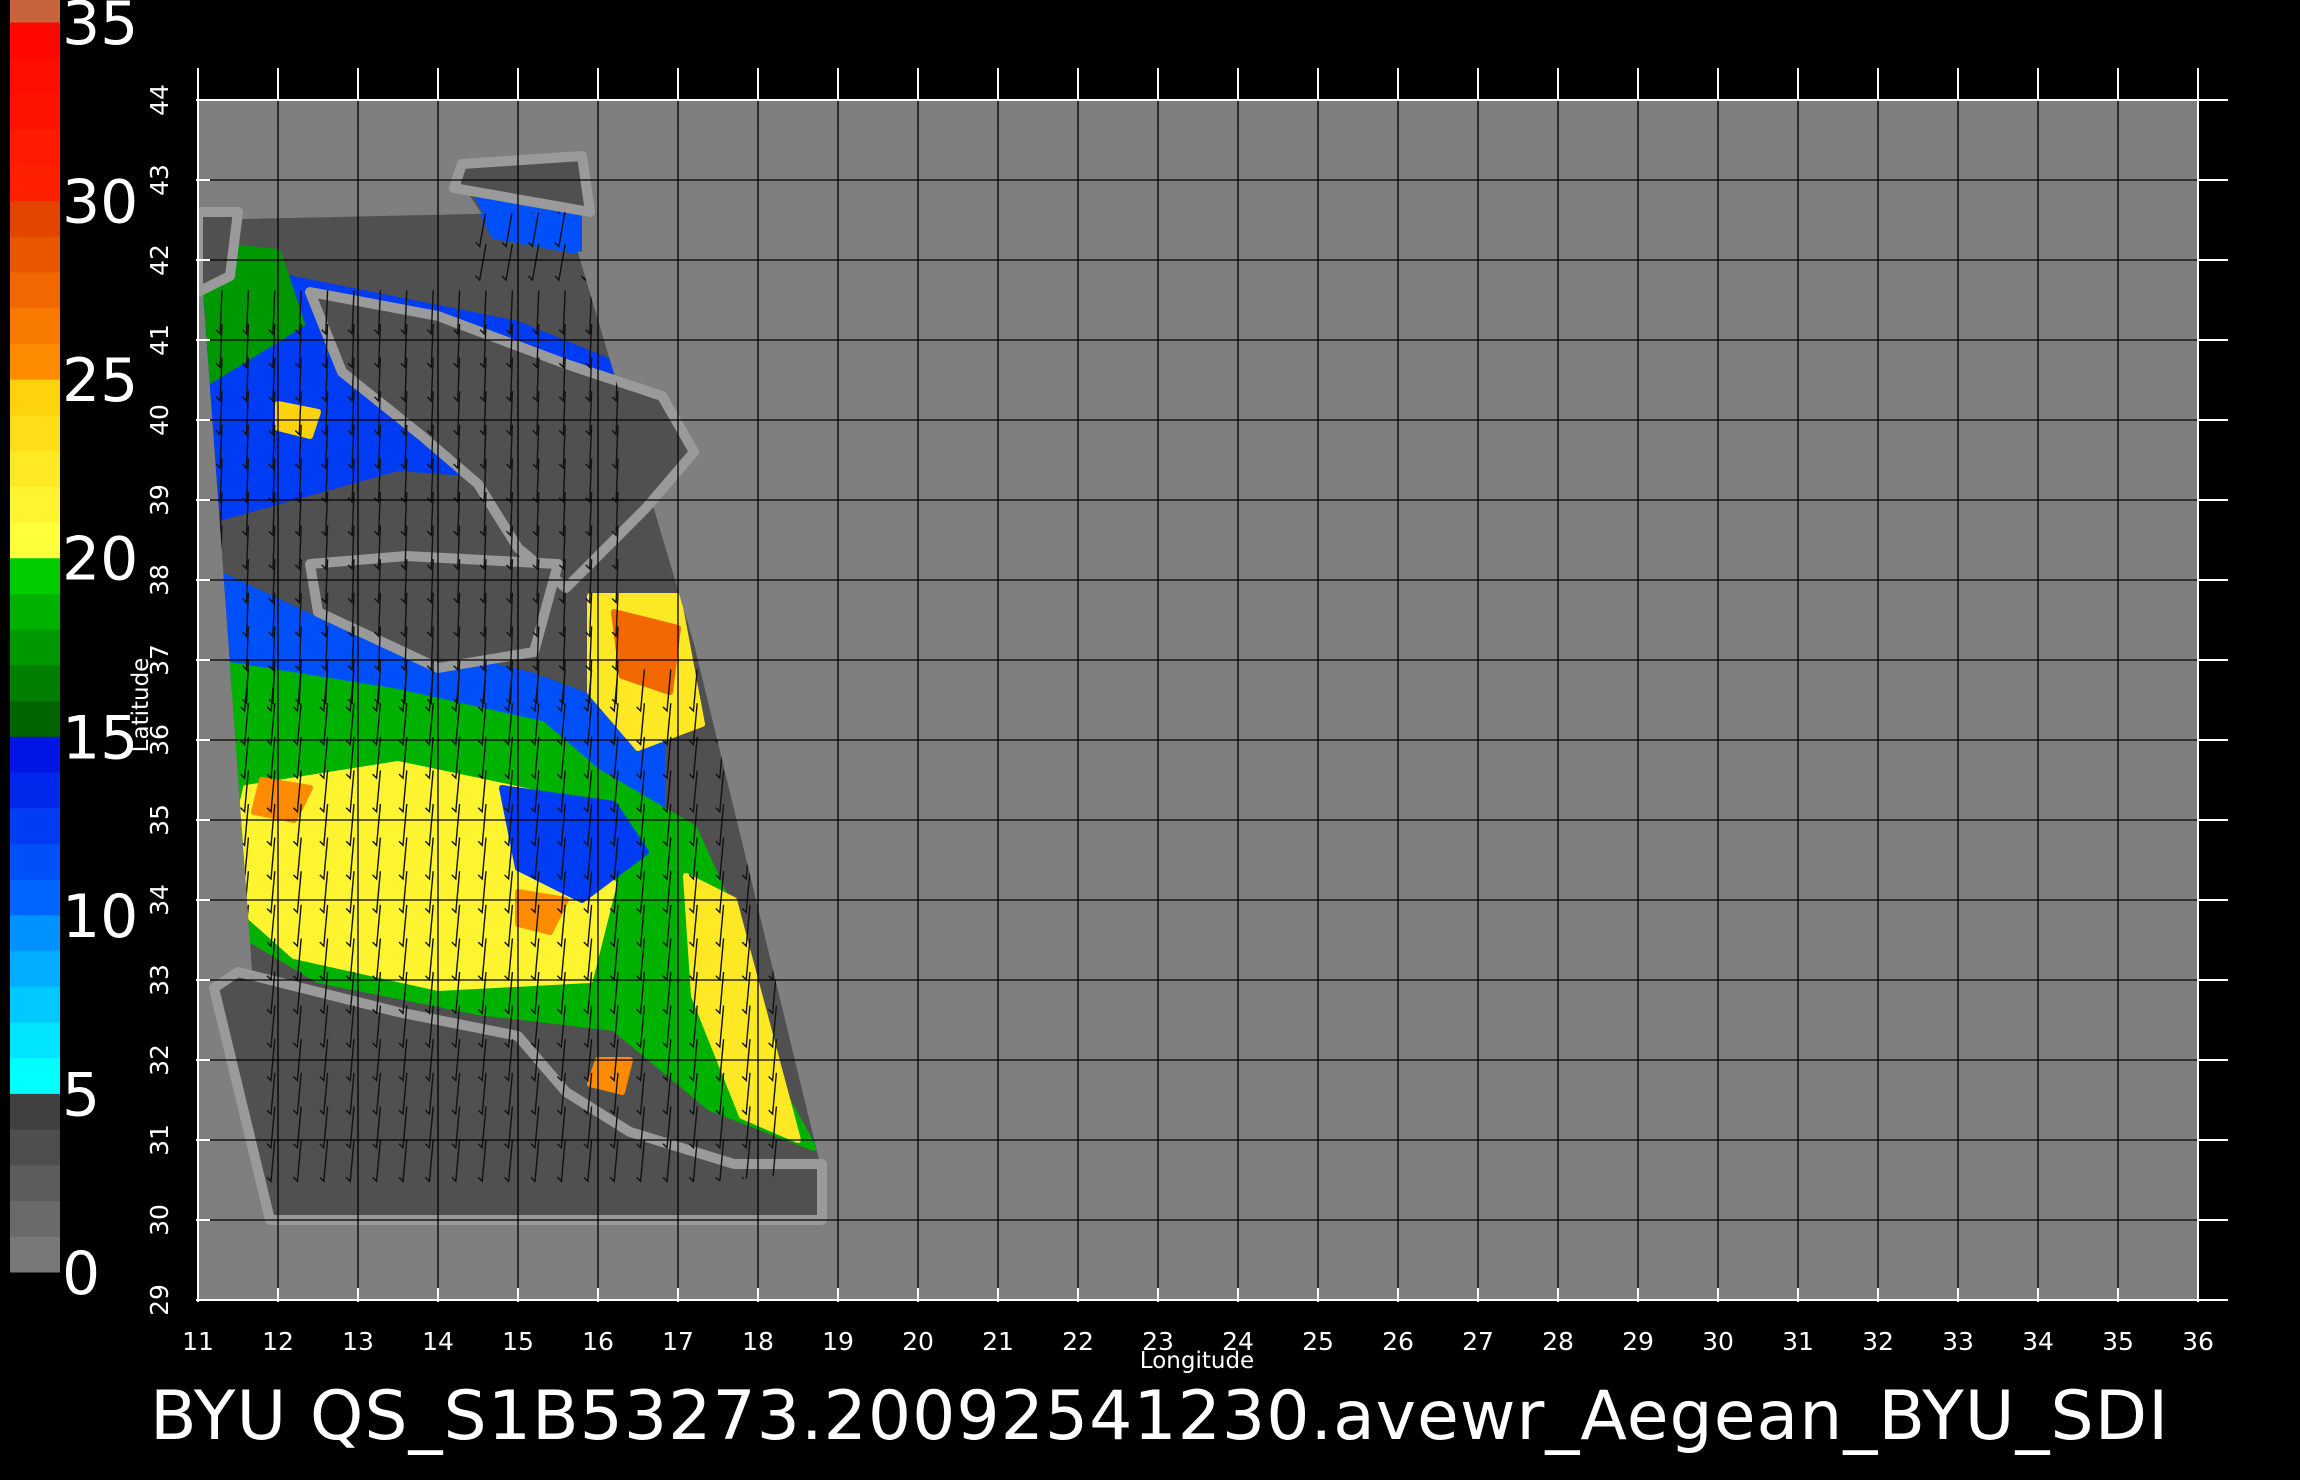 The width and height of the screenshot is (2300, 1480). What do you see at coordinates (159, 1220) in the screenshot?
I see `latitude-tick-label: 30` at bounding box center [159, 1220].